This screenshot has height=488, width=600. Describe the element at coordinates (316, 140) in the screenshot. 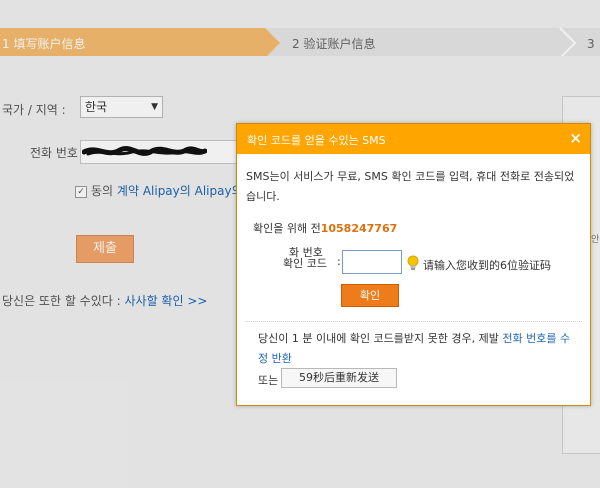

I see `dialog-title: 확인 코드를 얻을 수있는 SMS` at that location.